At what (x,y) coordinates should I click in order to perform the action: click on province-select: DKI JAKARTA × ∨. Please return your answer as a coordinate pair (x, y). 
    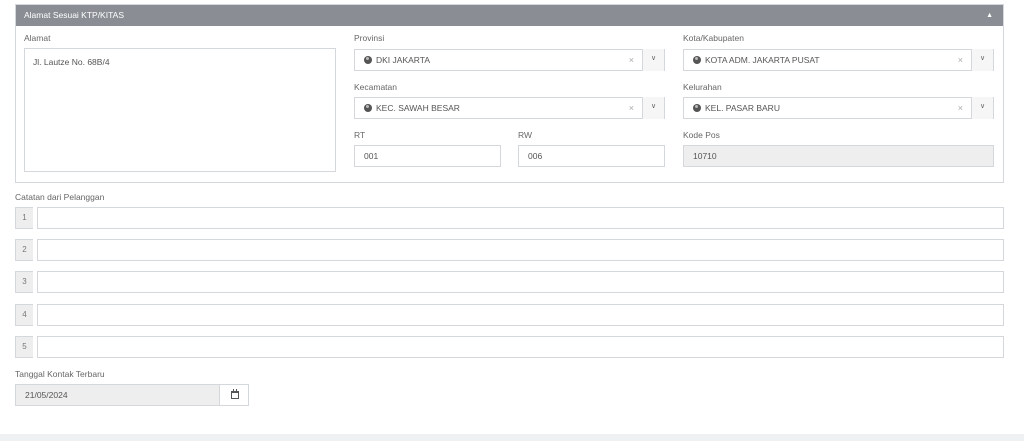
    Looking at the image, I should click on (509, 60).